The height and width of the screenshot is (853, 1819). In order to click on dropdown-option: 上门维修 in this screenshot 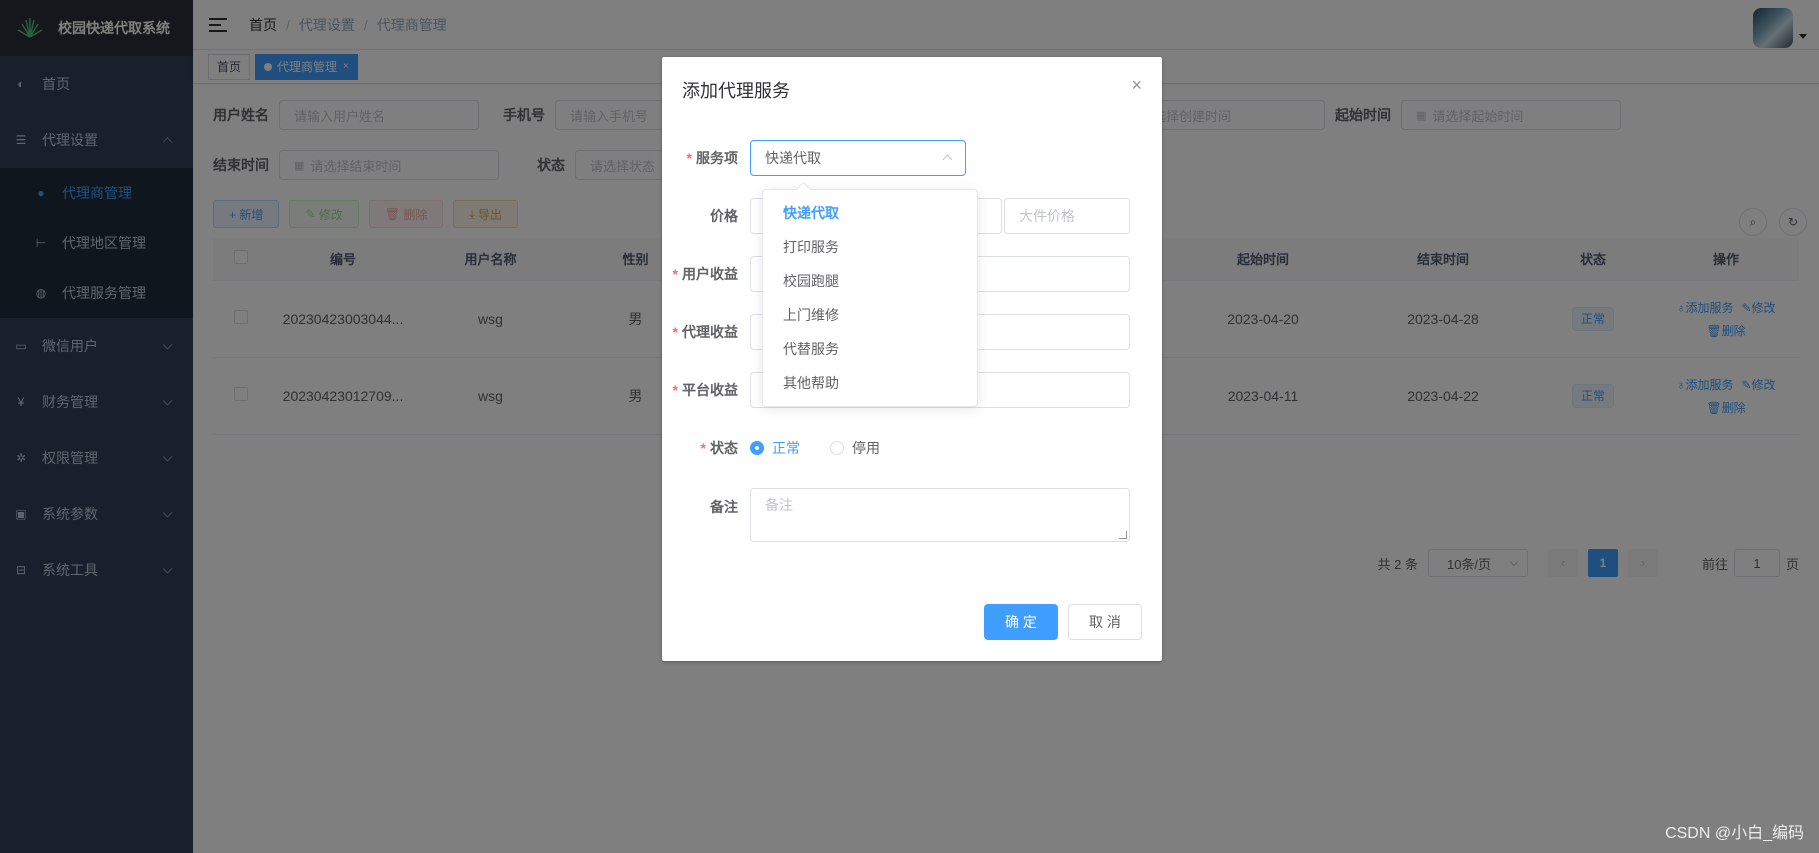, I will do `click(870, 315)`.